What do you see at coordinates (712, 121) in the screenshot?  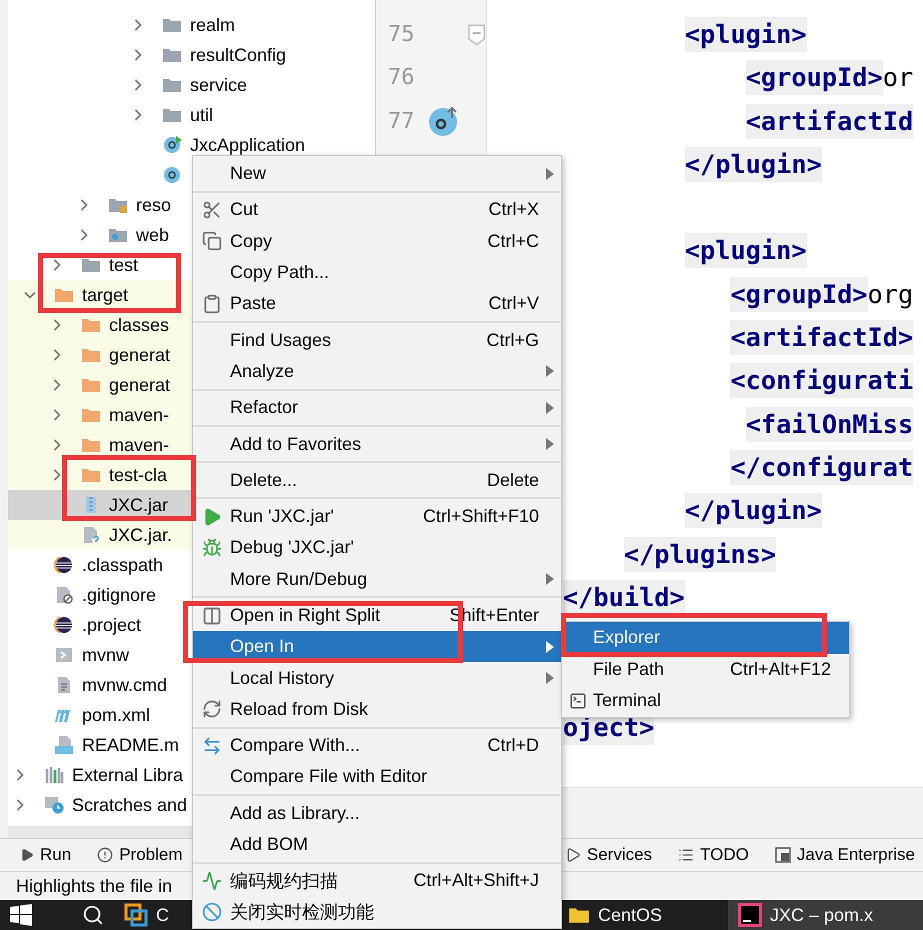 I see `code-line: <artifactId` at bounding box center [712, 121].